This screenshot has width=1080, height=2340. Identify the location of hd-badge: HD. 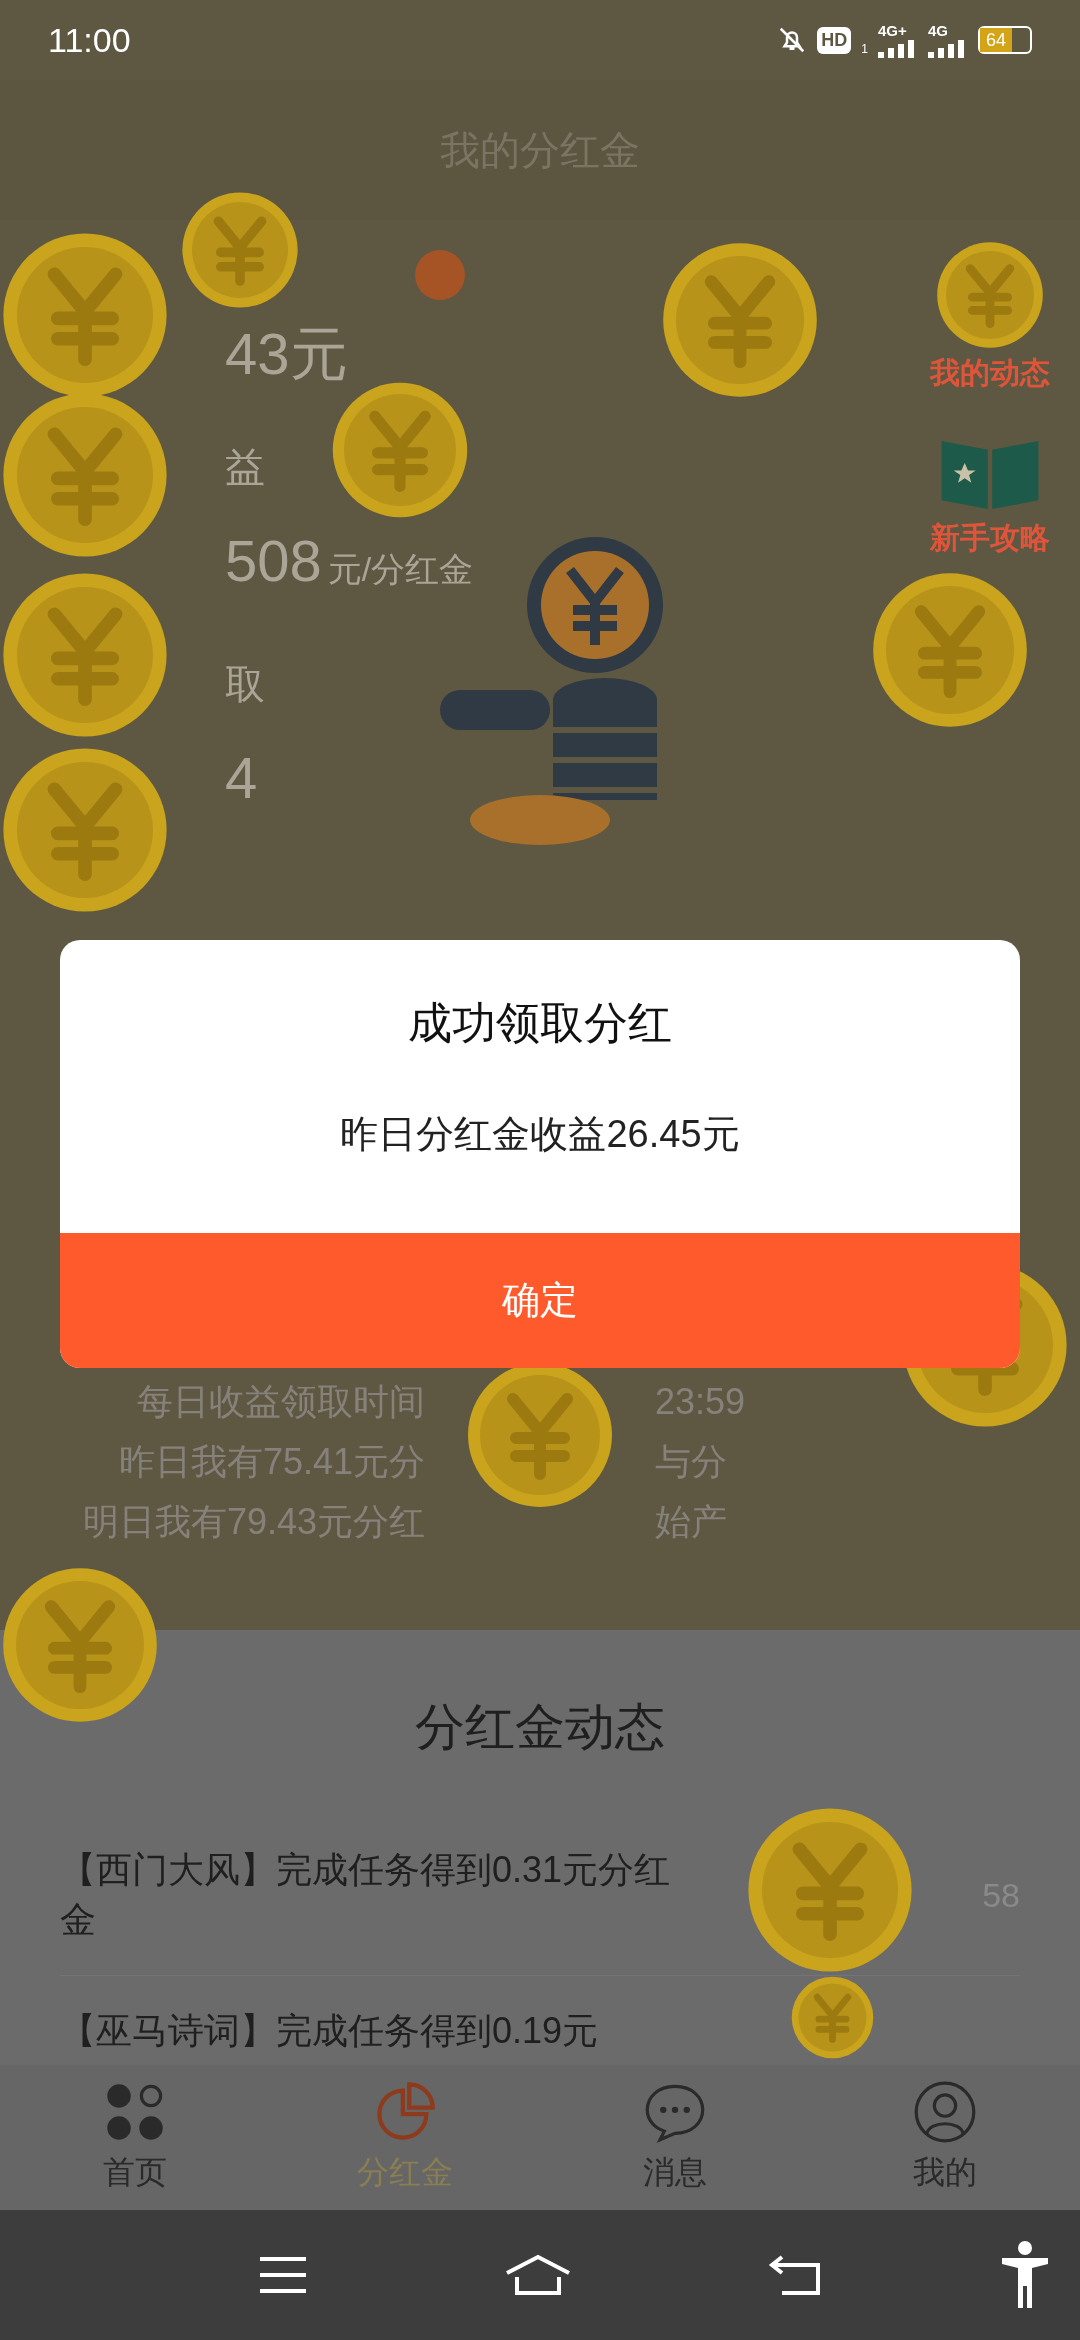
(834, 40).